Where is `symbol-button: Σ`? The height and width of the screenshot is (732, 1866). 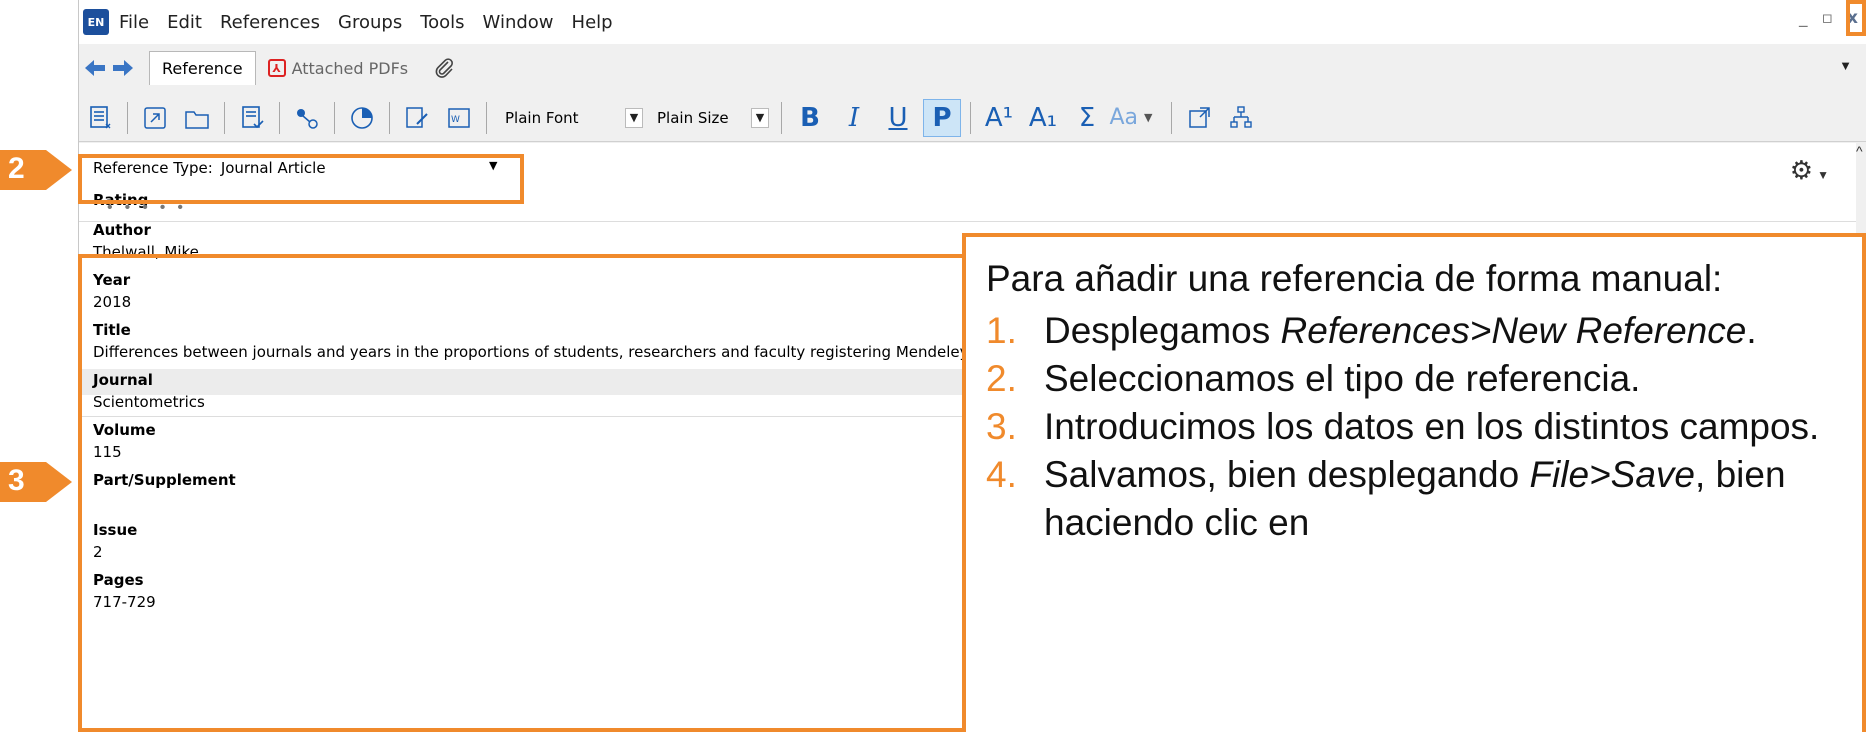 symbol-button: Σ is located at coordinates (1087, 118).